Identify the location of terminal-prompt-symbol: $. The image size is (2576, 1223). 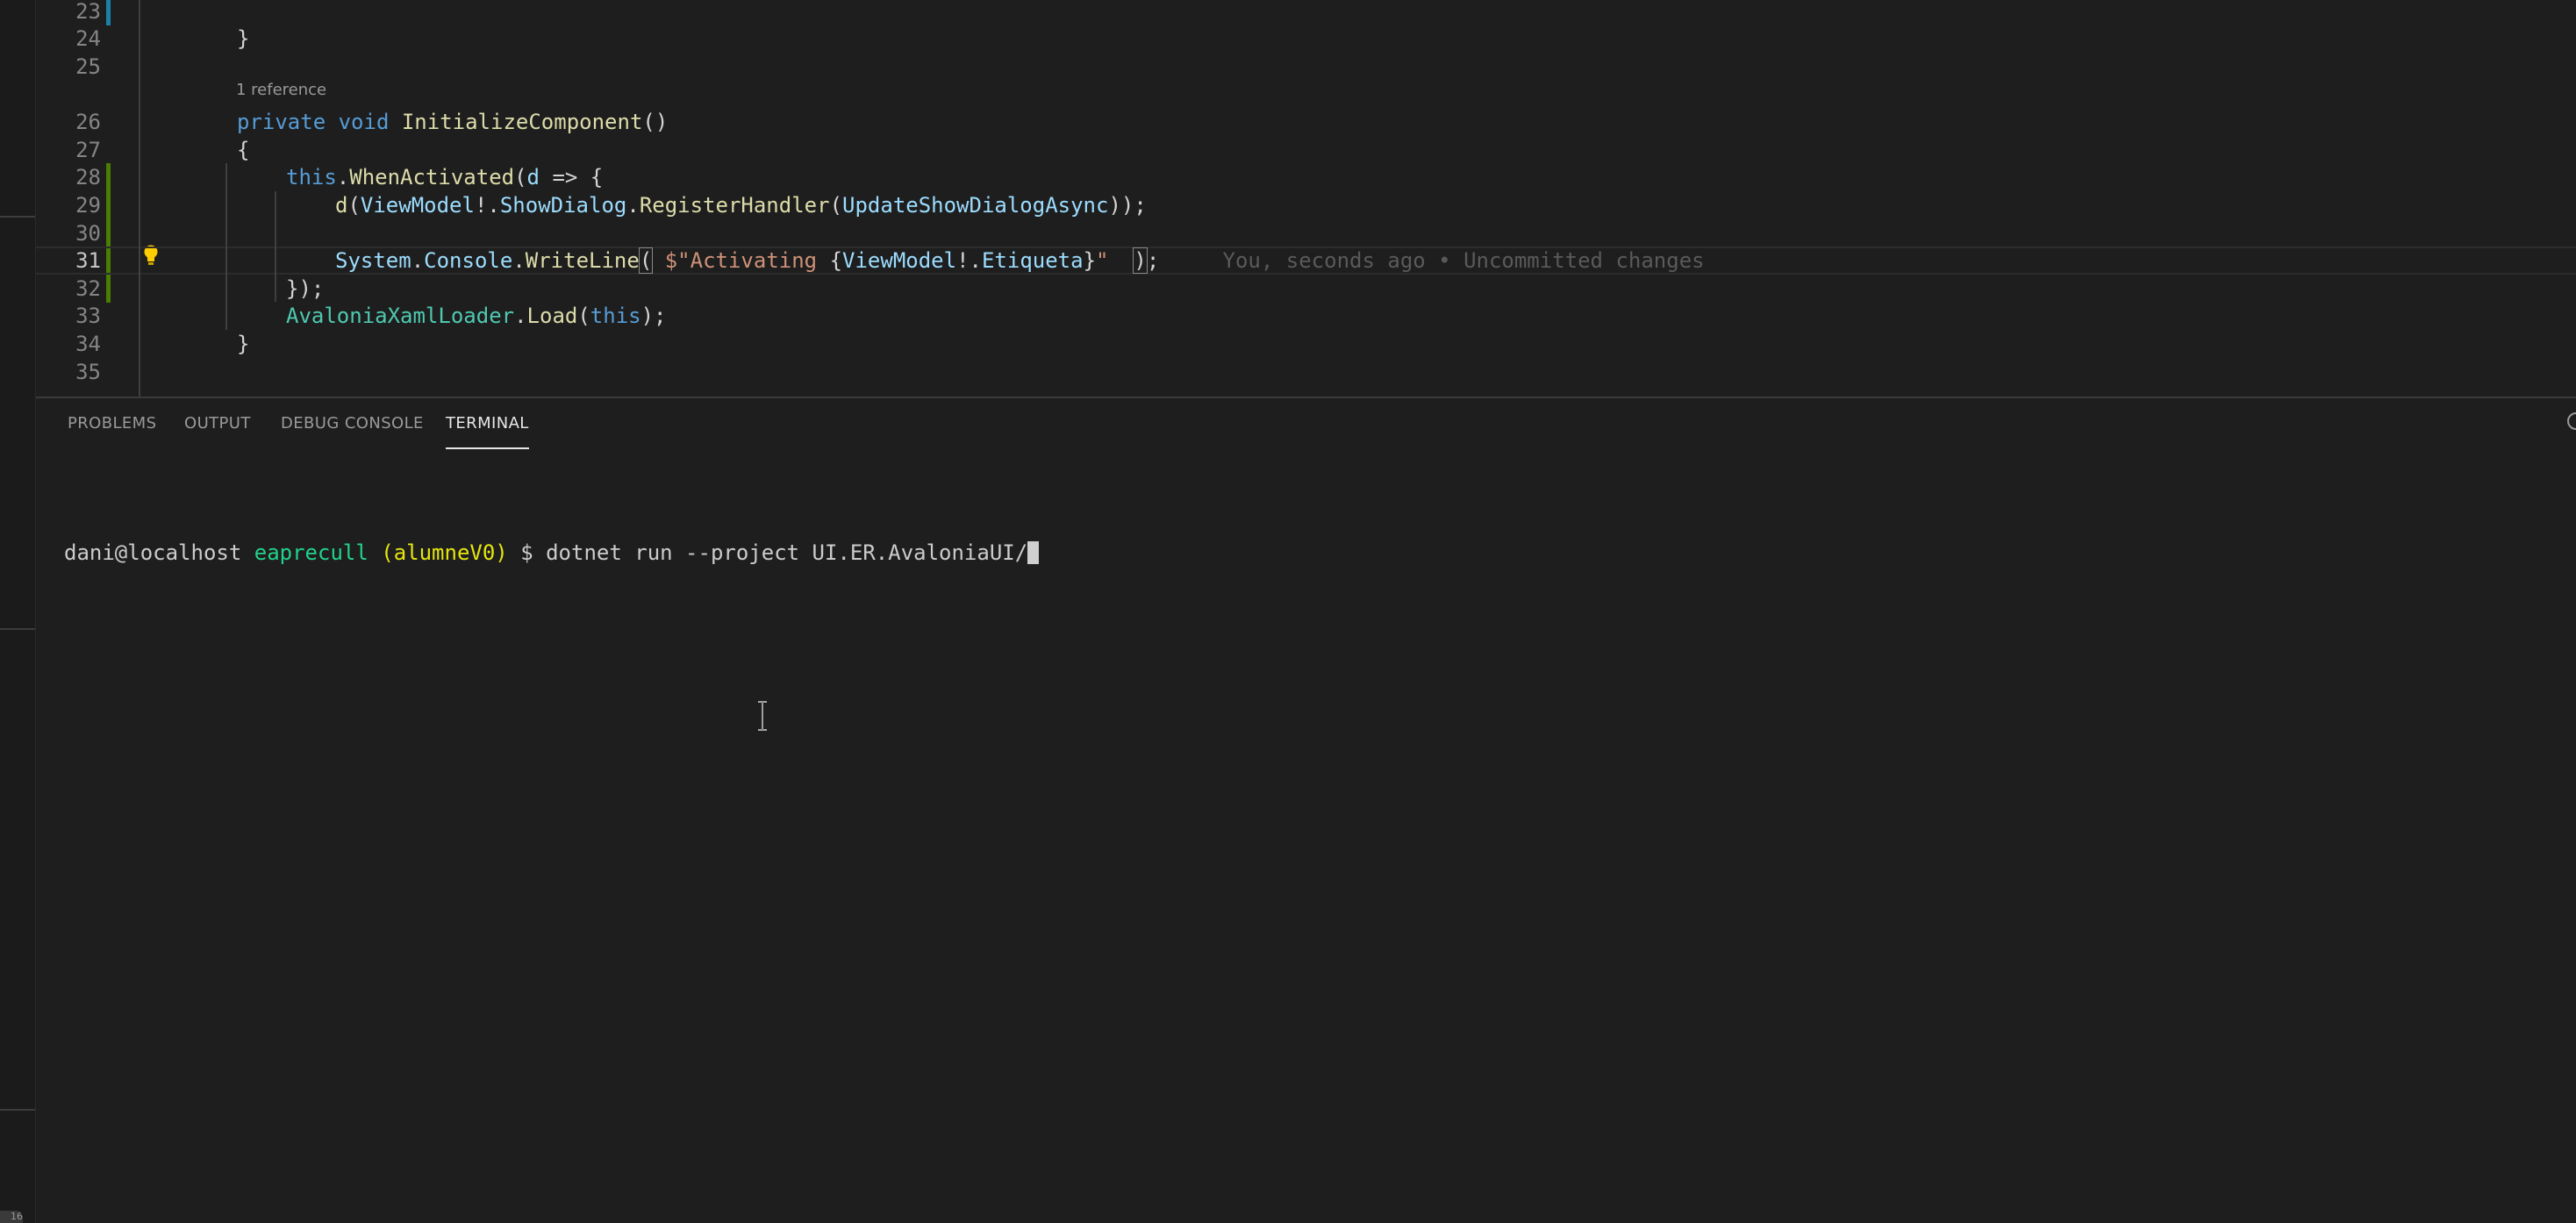
(526, 552).